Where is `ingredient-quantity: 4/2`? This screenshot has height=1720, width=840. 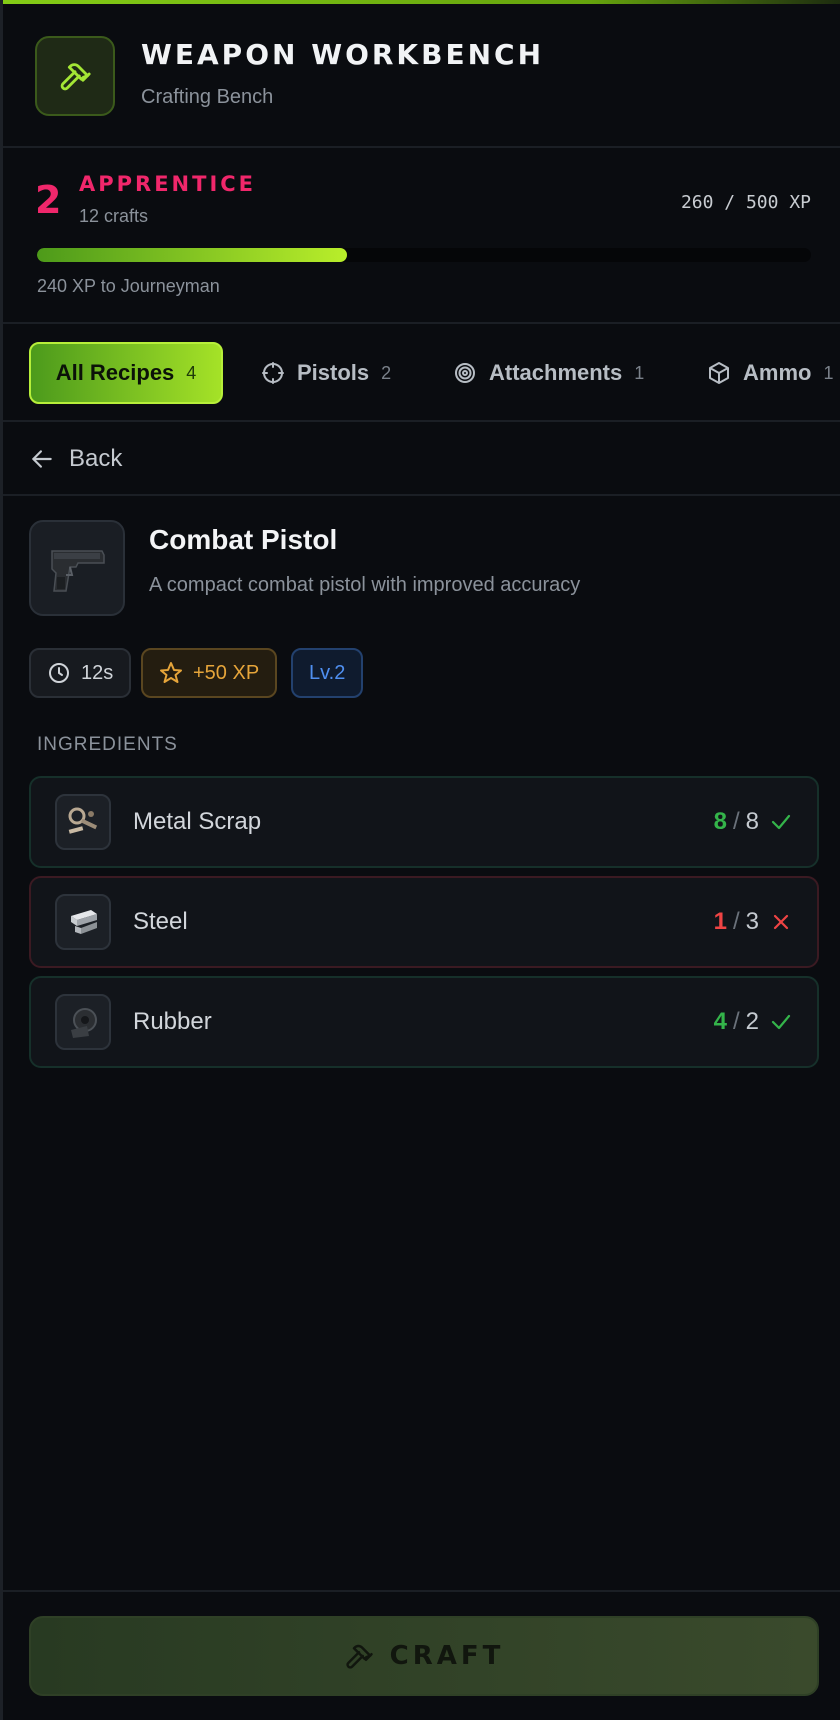
ingredient-quantity: 4/2 is located at coordinates (736, 1022).